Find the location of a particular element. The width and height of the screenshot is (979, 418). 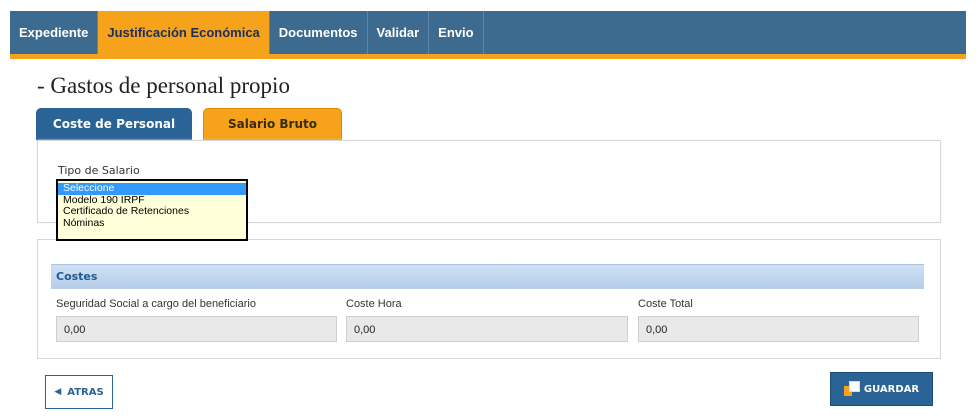

tab-expediente: Expediente is located at coordinates (54, 32).